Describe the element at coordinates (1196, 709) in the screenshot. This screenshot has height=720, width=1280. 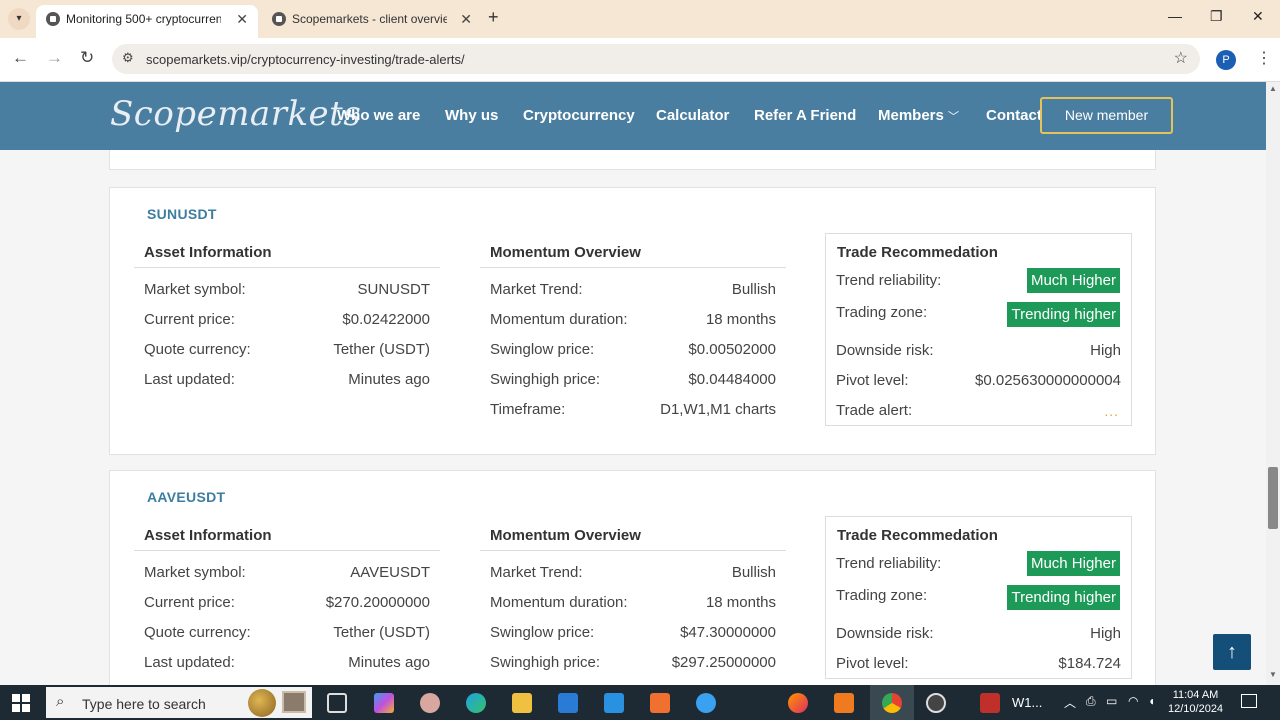
I see `clock-date: 12/10/2024` at that location.